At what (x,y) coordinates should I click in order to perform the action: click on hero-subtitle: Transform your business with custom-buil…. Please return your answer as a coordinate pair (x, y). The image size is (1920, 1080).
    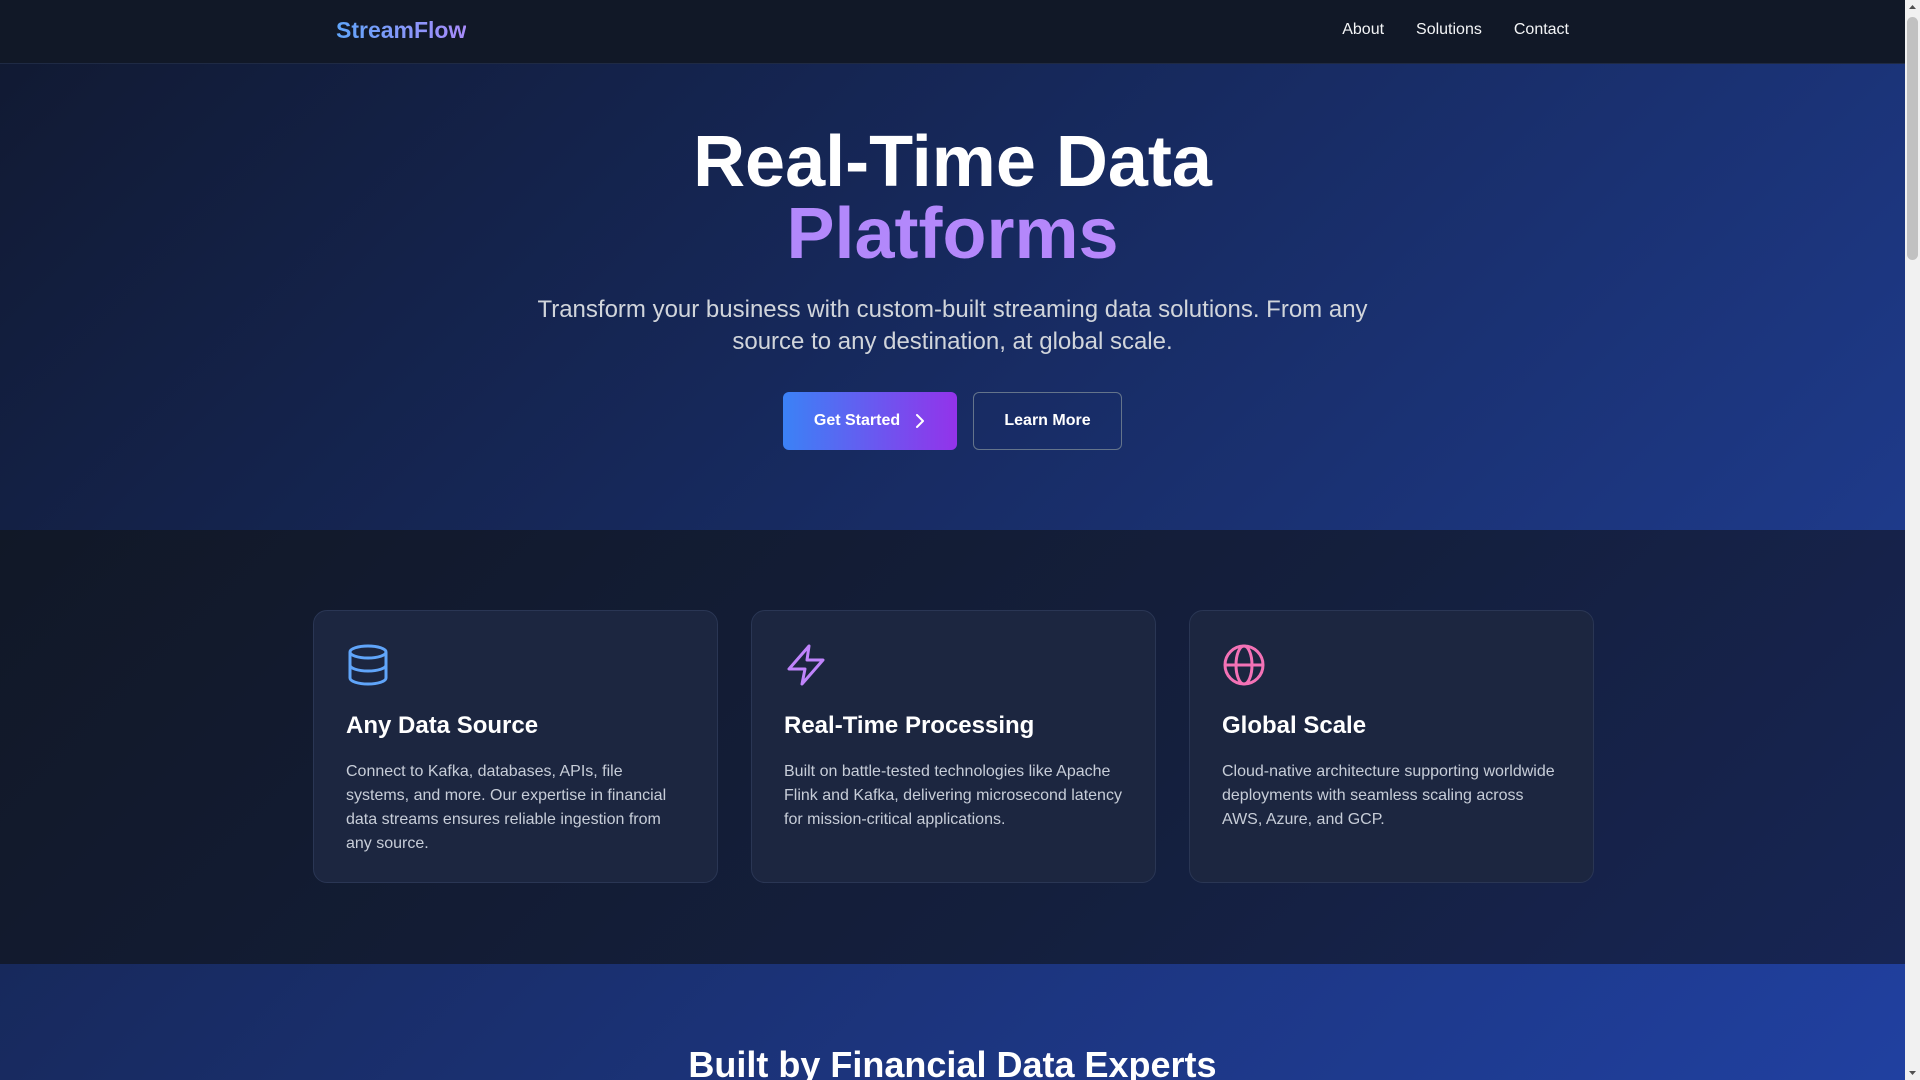
    Looking at the image, I should click on (952, 325).